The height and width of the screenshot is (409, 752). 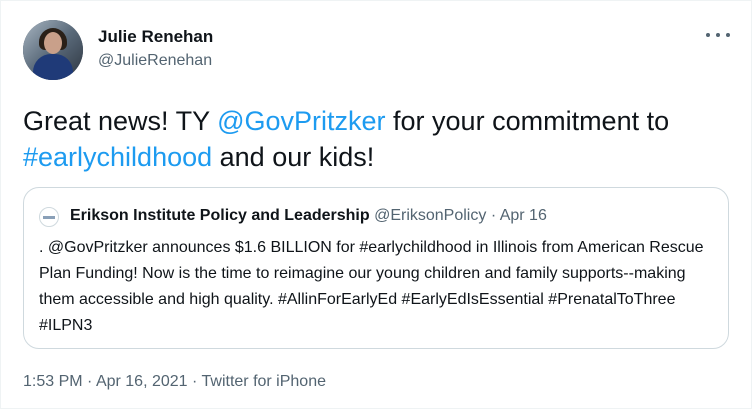 What do you see at coordinates (527, 121) in the screenshot?
I see `tweet-text-middle: for your commitment to` at bounding box center [527, 121].